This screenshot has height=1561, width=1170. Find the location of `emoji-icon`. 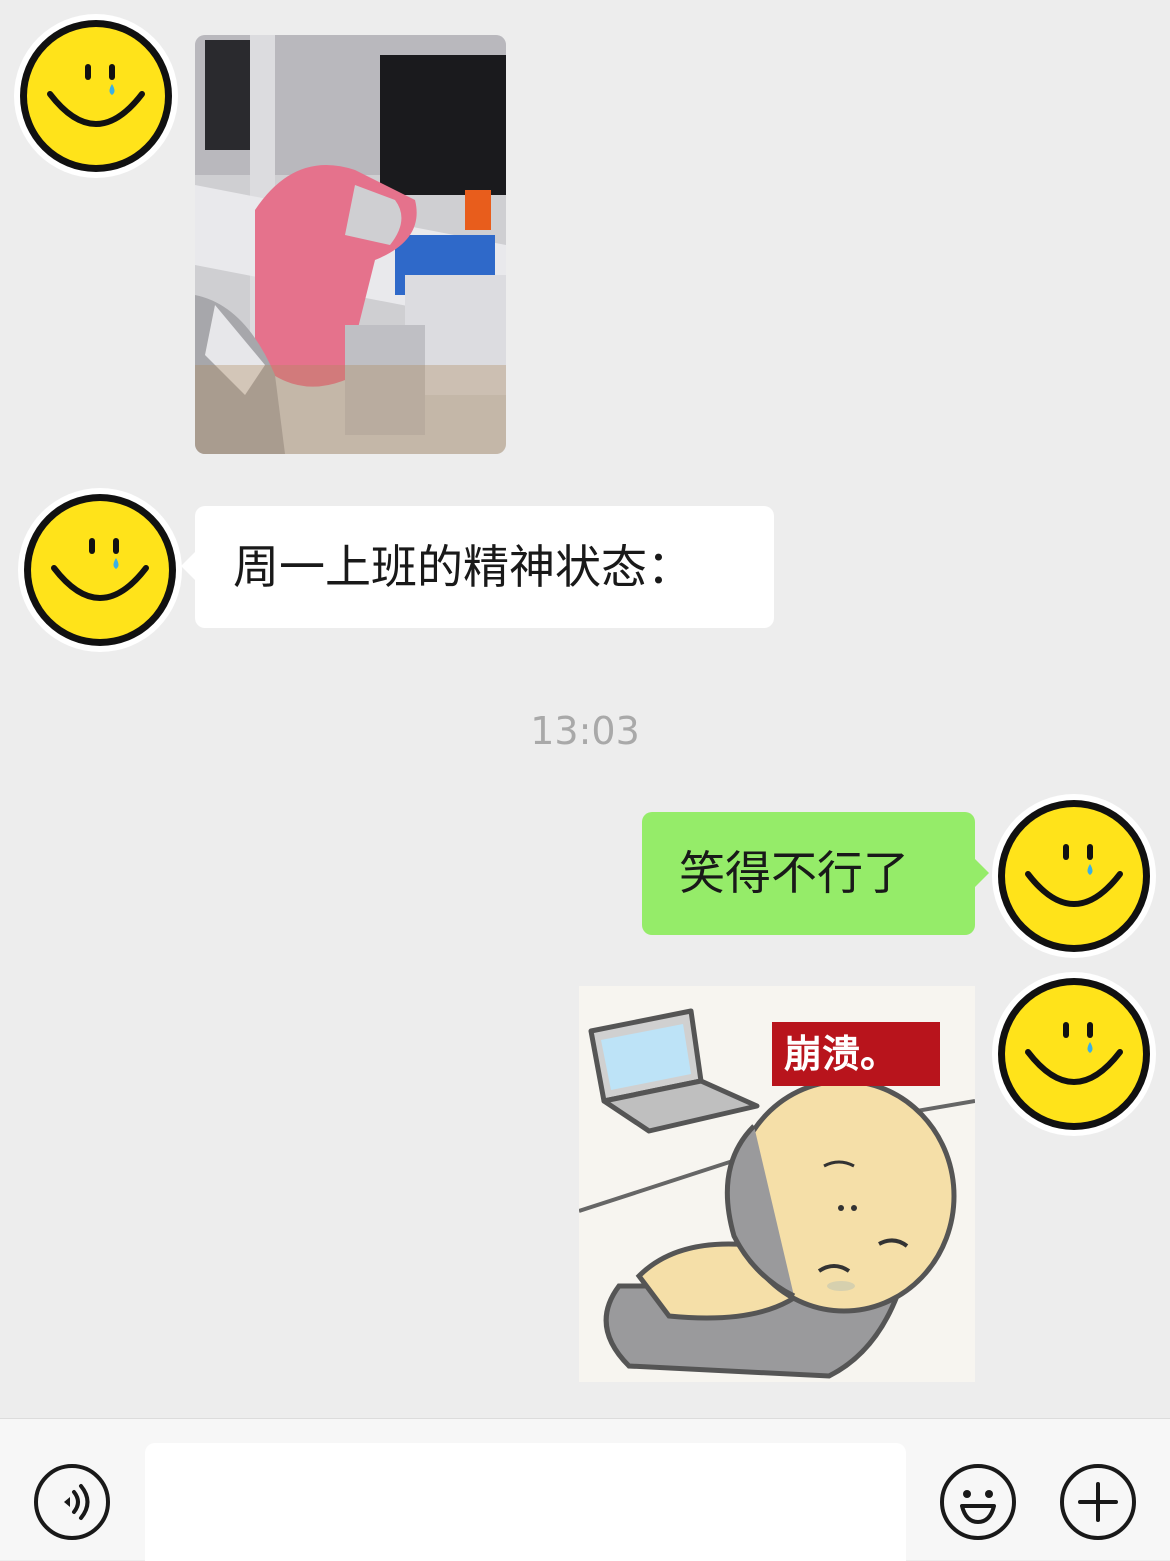

emoji-icon is located at coordinates (978, 1502).